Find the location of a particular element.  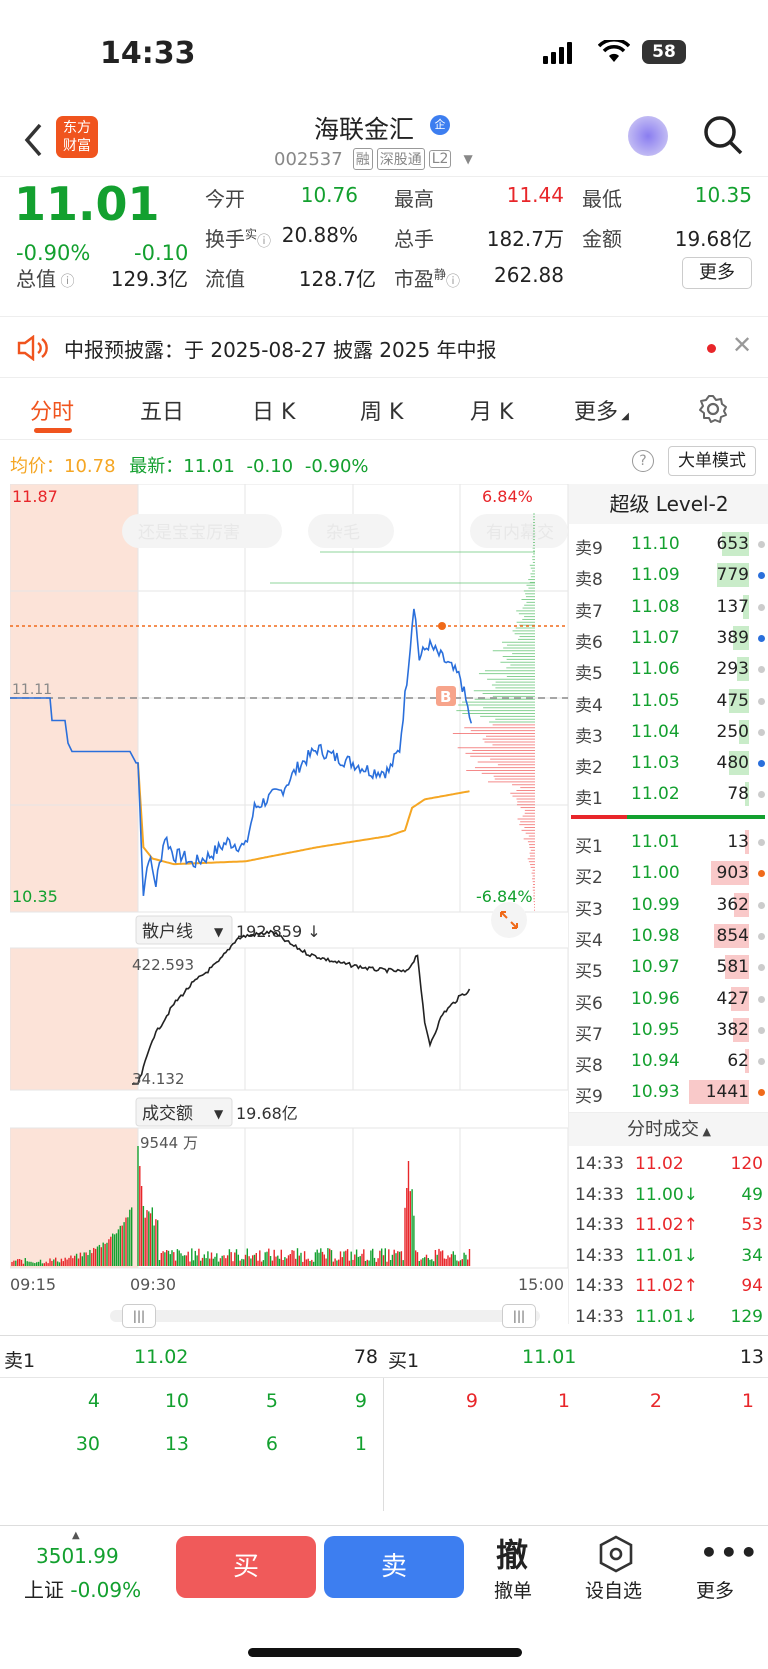

tab-monthly-k: 月 K is located at coordinates (491, 410).